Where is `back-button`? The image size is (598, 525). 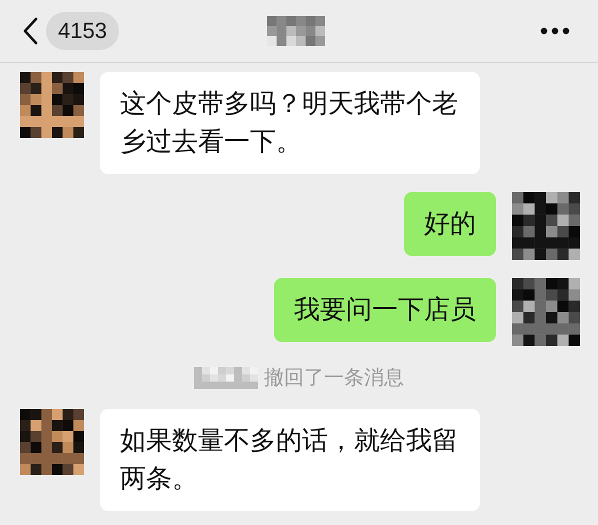
back-button is located at coordinates (30, 31).